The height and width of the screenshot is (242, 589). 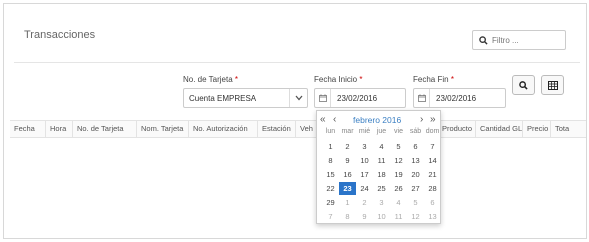 I want to click on next-month-button: ›, so click(x=421, y=120).